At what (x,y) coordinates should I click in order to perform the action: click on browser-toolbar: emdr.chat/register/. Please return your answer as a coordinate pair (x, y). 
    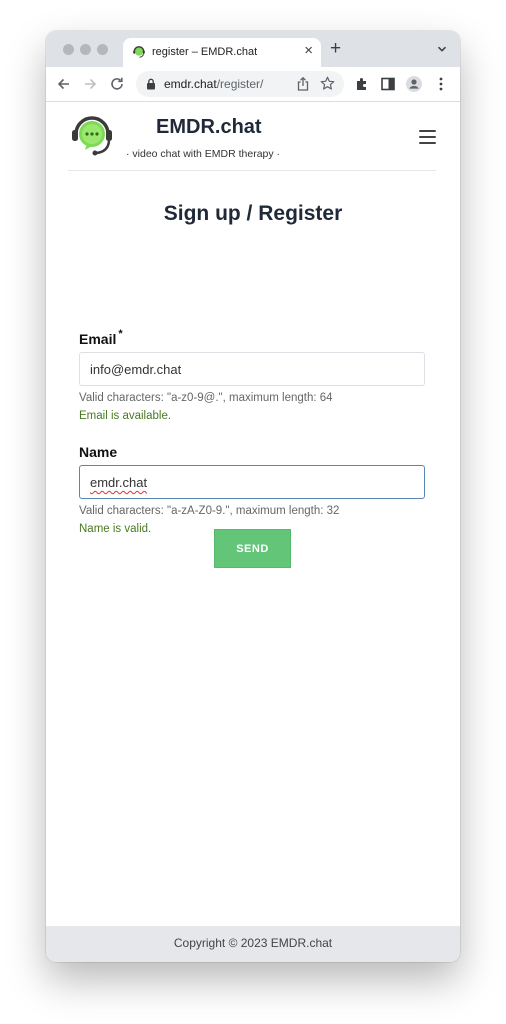
    Looking at the image, I should click on (253, 84).